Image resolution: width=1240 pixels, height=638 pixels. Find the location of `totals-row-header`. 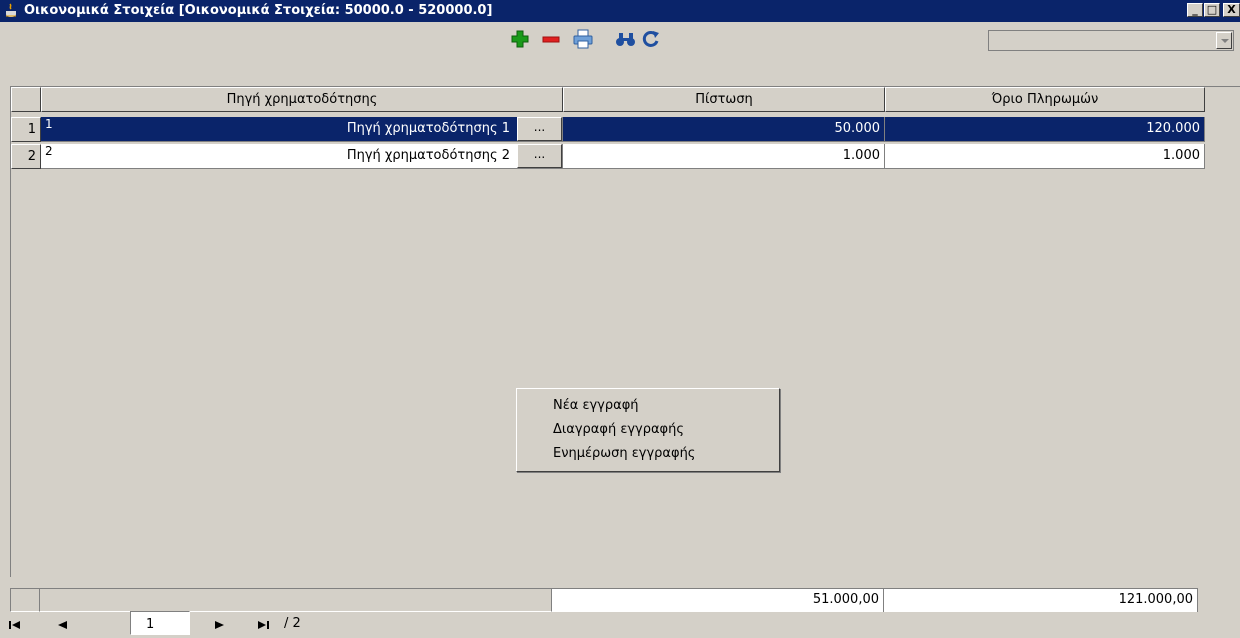

totals-row-header is located at coordinates (25, 600).